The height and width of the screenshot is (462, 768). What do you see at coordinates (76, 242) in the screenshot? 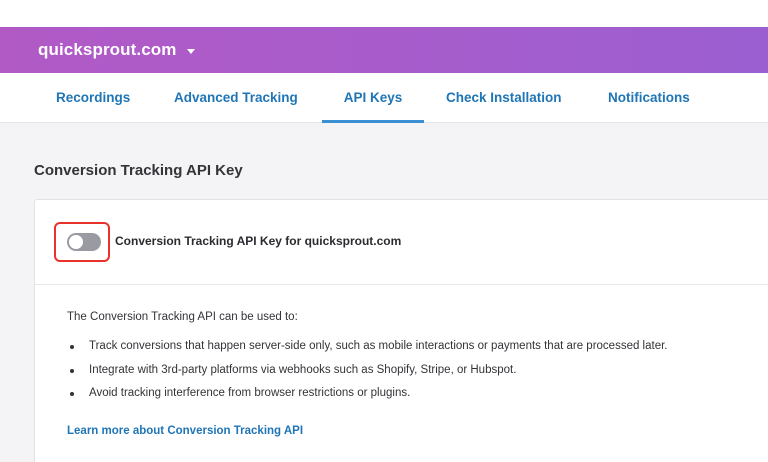
I see `toggle-knob` at bounding box center [76, 242].